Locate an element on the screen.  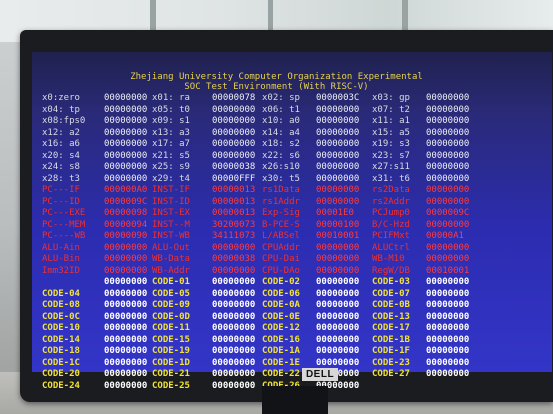
register-label: CODE-25 is located at coordinates (171, 385).